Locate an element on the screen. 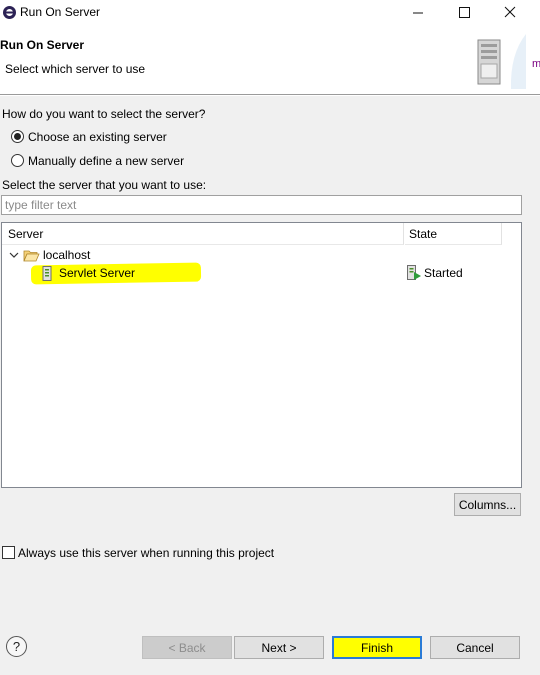  column-header-server-label: Server is located at coordinates (26, 234).